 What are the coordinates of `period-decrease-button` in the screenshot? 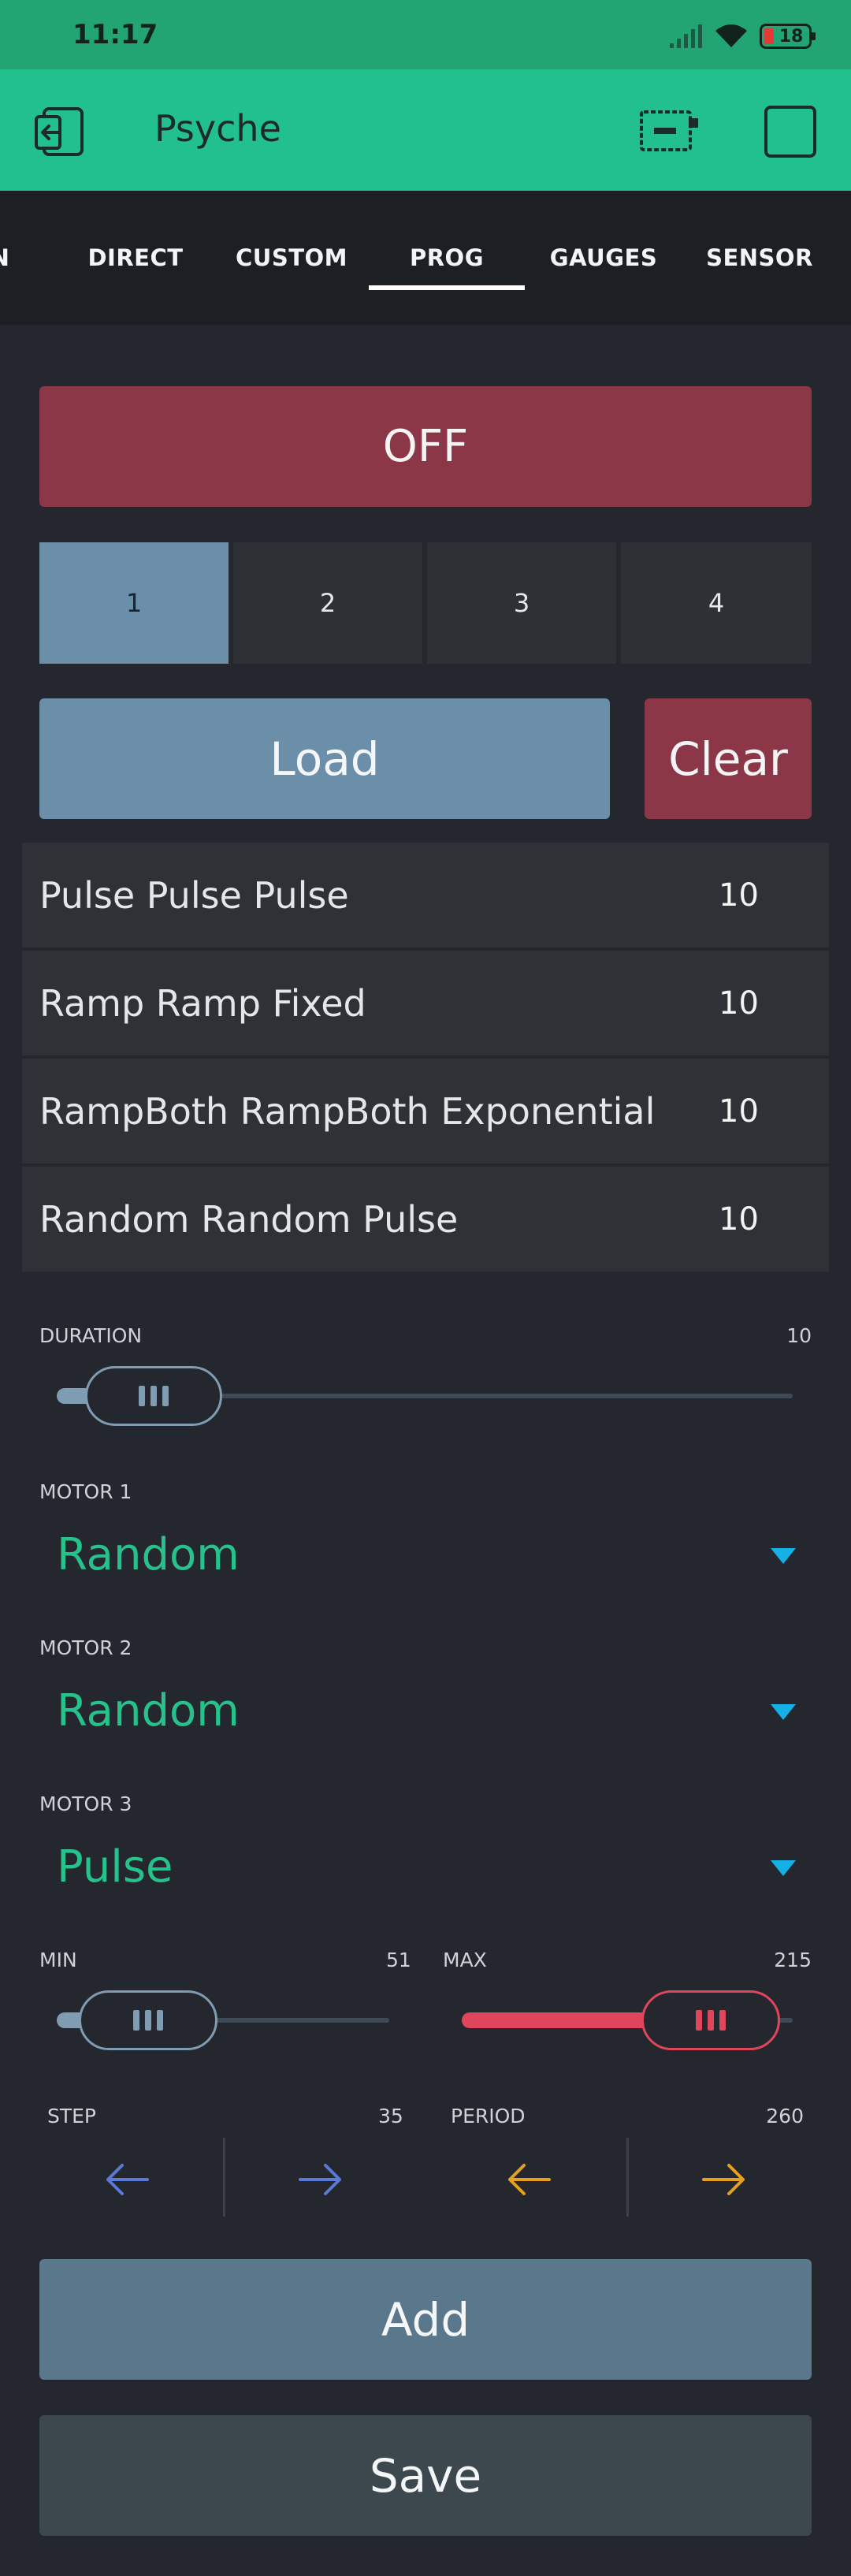 It's located at (528, 2179).